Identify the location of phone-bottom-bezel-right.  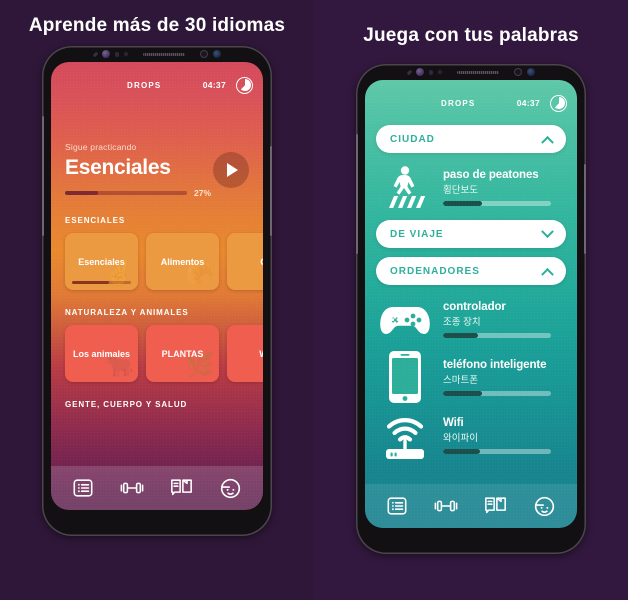
(471, 541).